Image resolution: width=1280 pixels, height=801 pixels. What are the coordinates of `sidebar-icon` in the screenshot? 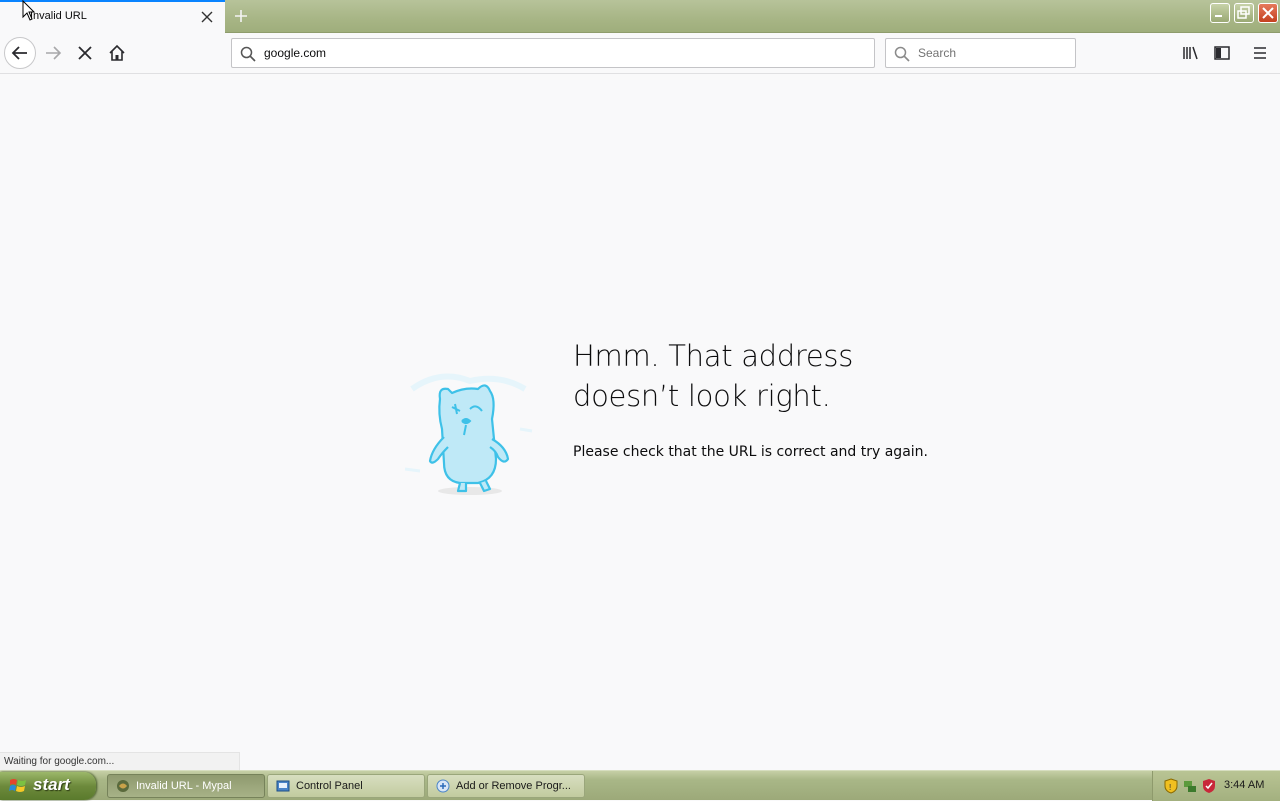 It's located at (1222, 53).